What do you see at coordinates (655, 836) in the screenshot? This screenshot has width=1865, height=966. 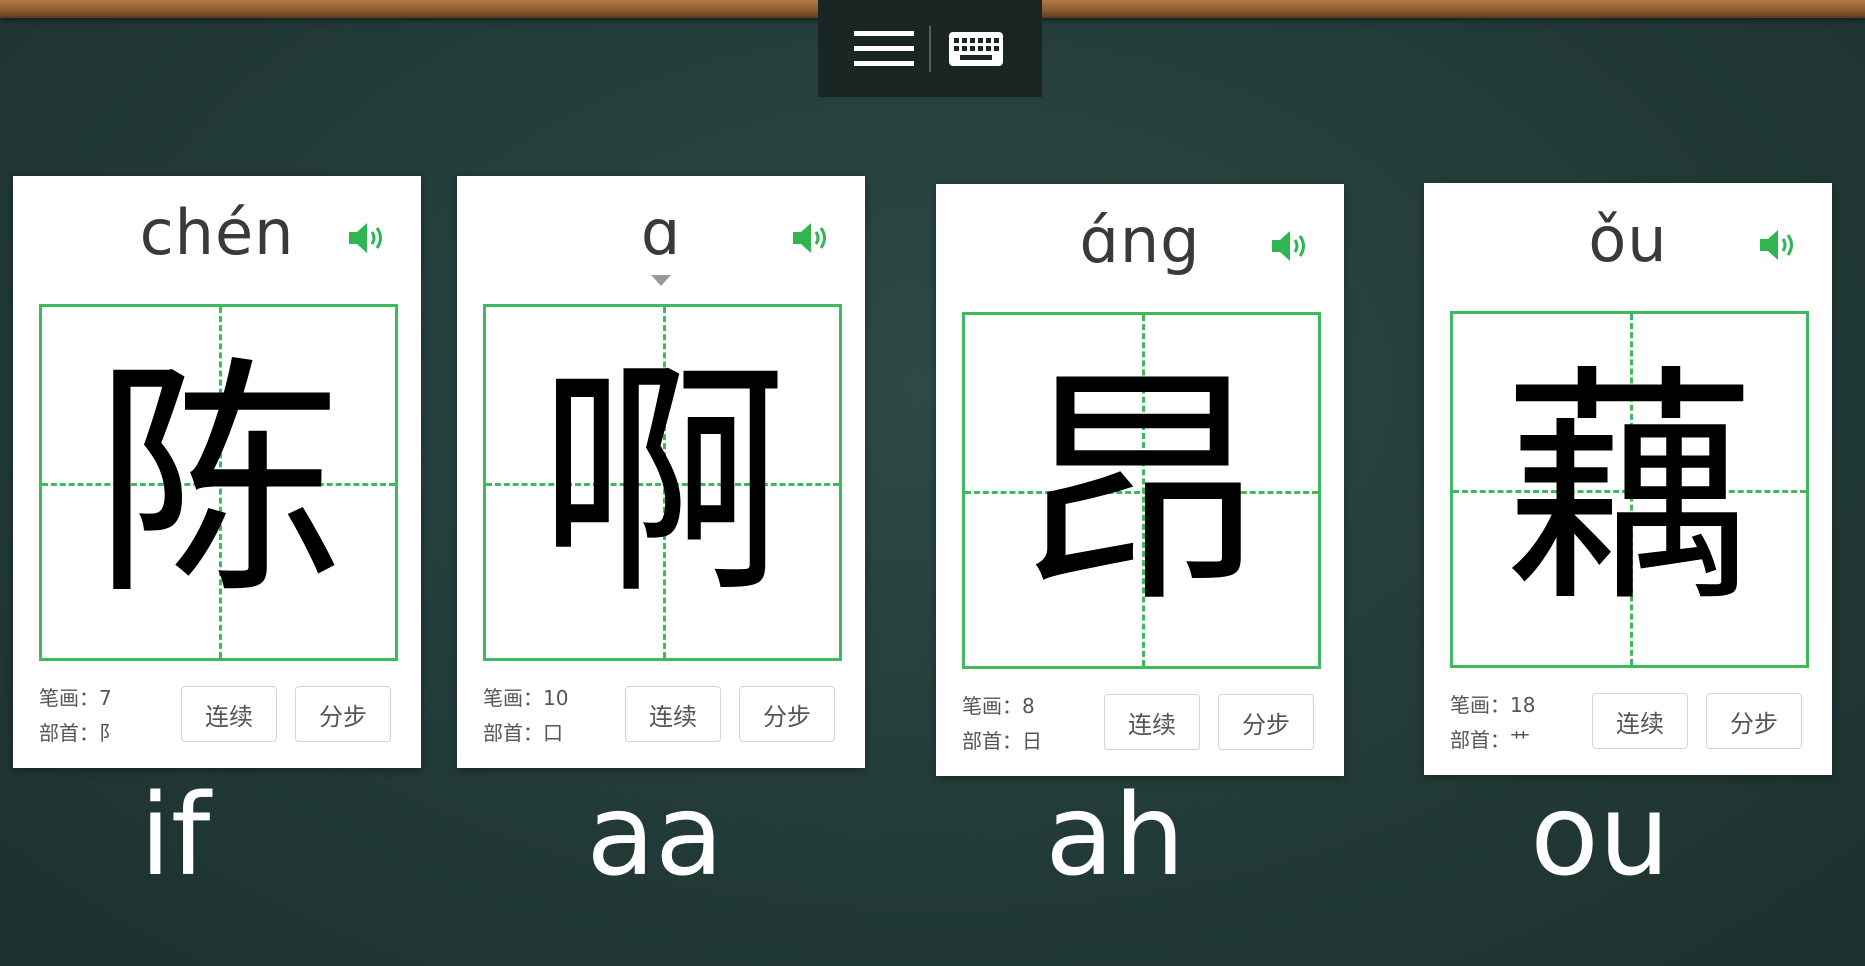 I see `caption-2: aa` at bounding box center [655, 836].